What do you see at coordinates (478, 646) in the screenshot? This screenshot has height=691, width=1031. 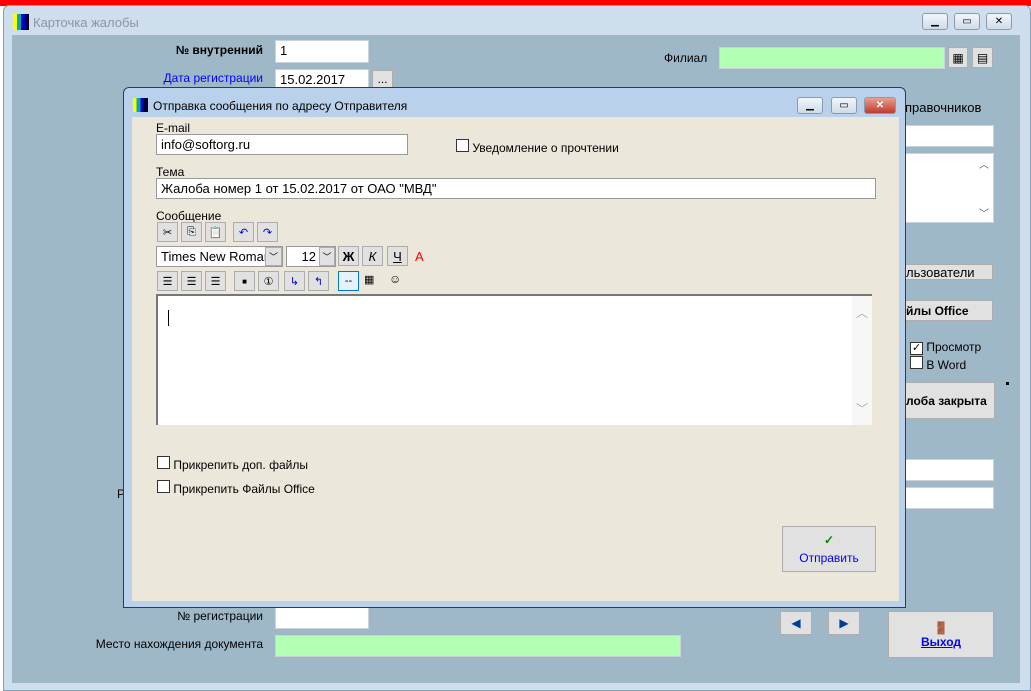 I see `location-input` at bounding box center [478, 646].